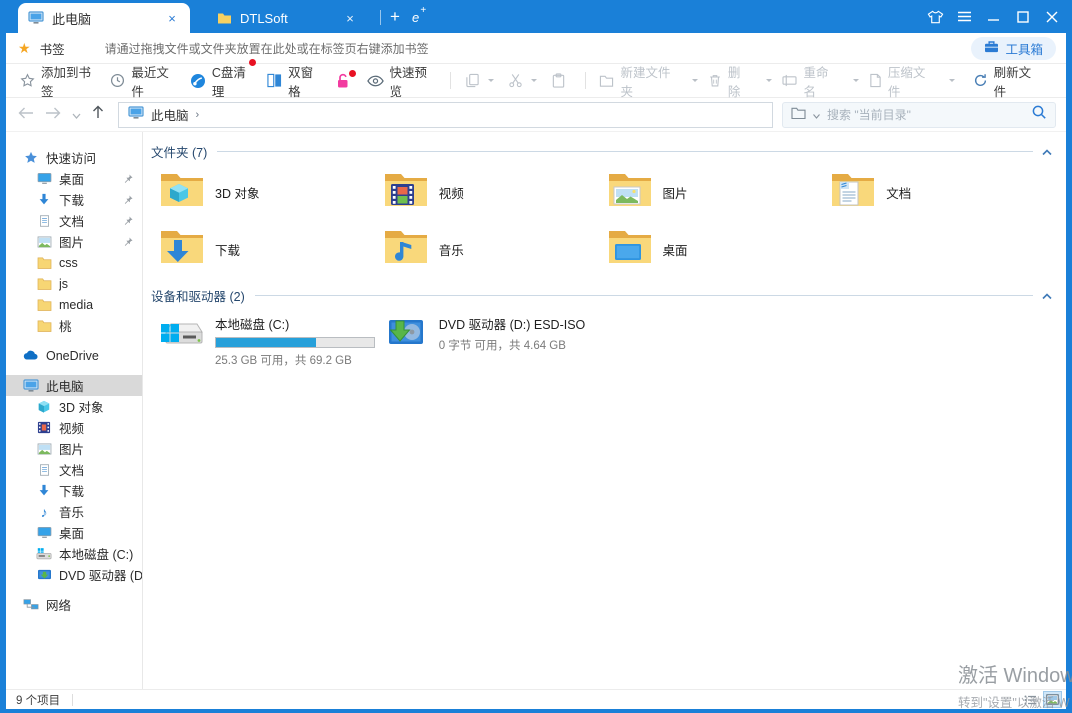 Image resolution: width=1072 pixels, height=713 pixels. Describe the element at coordinates (964, 16) in the screenshot. I see `menu-icon` at that location.